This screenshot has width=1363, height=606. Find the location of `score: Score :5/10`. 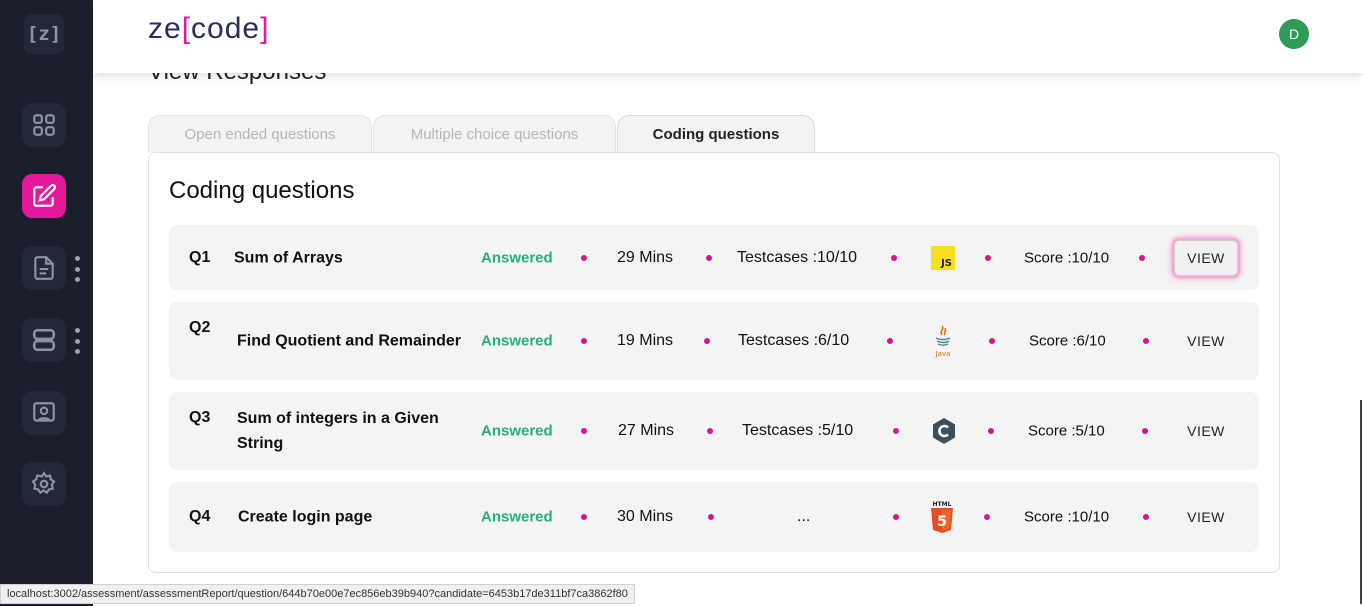

score: Score :5/10 is located at coordinates (1066, 431).